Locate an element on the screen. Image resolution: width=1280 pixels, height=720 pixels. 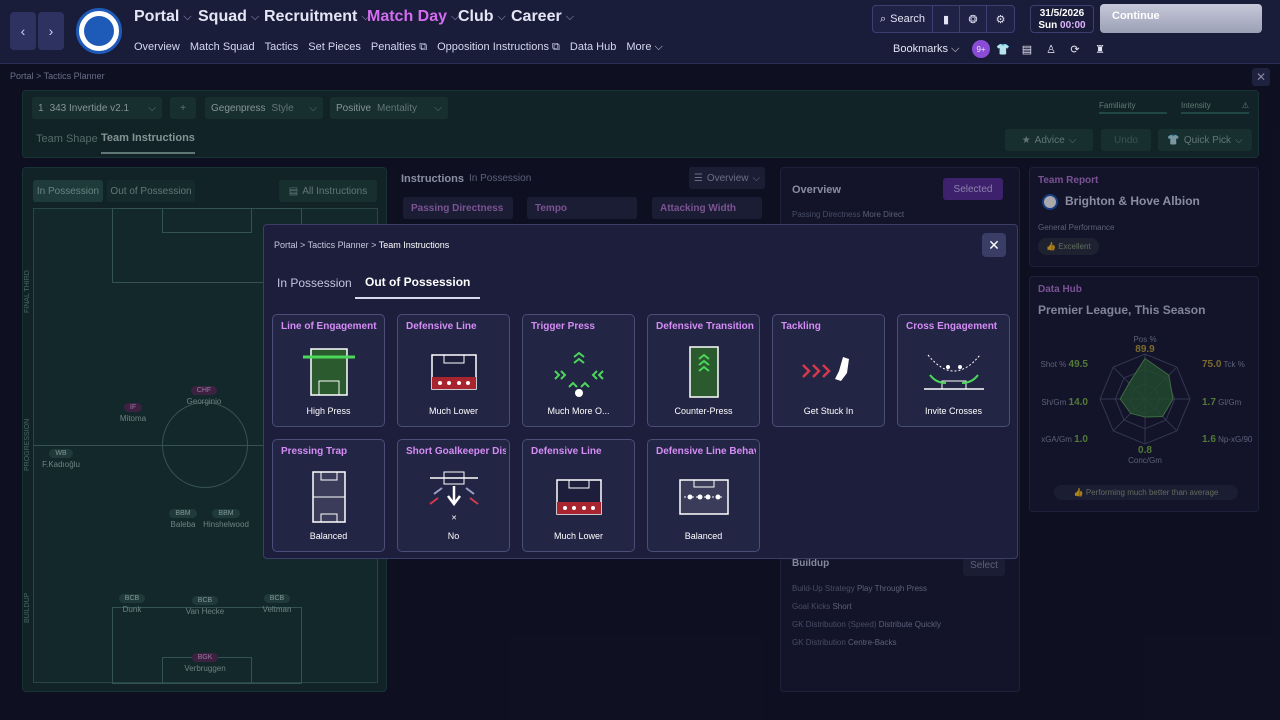
report-icon: ▤ is located at coordinates (1027, 49).